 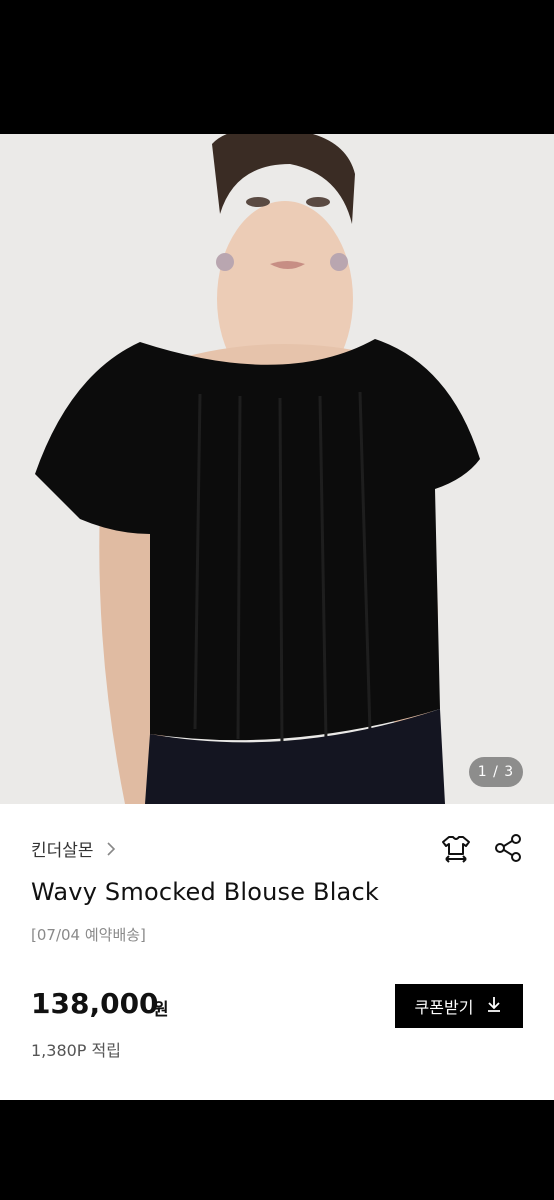 What do you see at coordinates (494, 1006) in the screenshot?
I see `download-icon` at bounding box center [494, 1006].